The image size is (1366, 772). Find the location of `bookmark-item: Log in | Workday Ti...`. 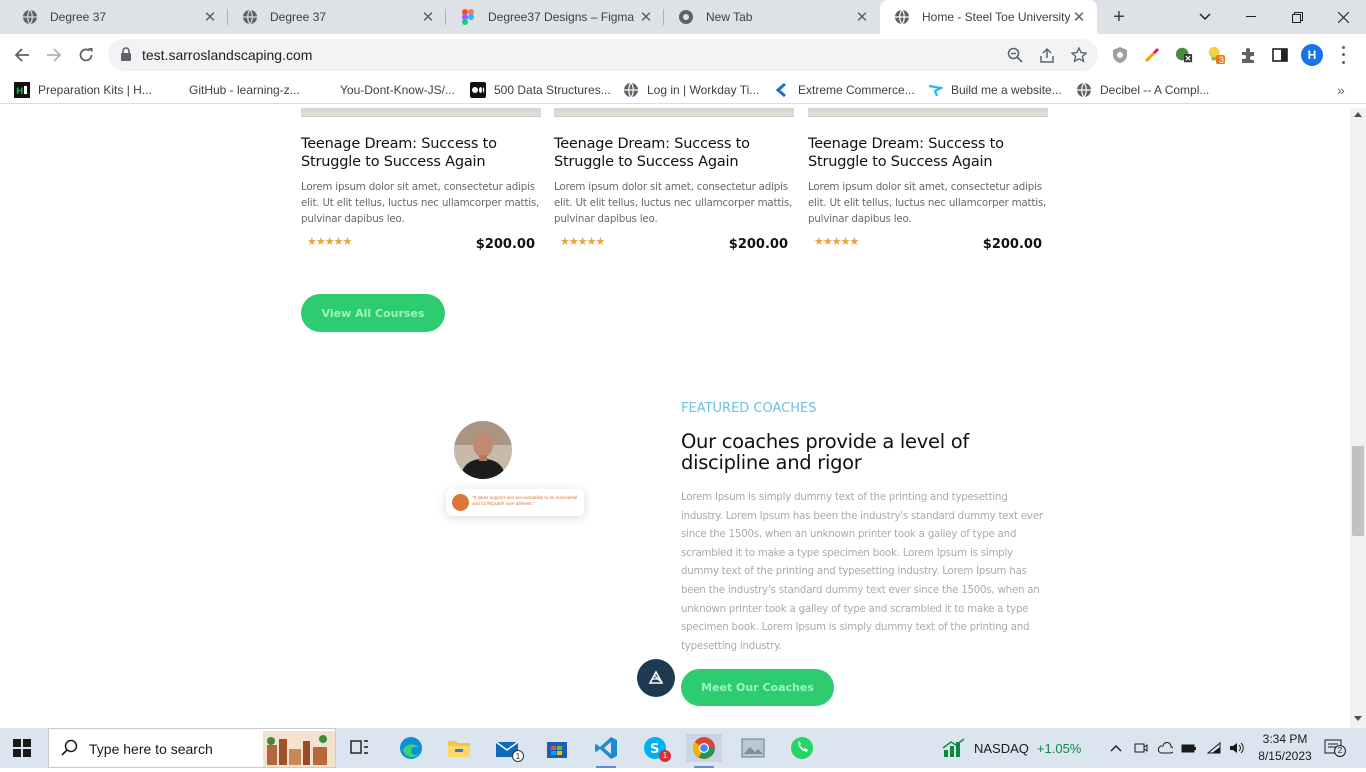

bookmark-item: Log in | Workday Ti... is located at coordinates (691, 90).